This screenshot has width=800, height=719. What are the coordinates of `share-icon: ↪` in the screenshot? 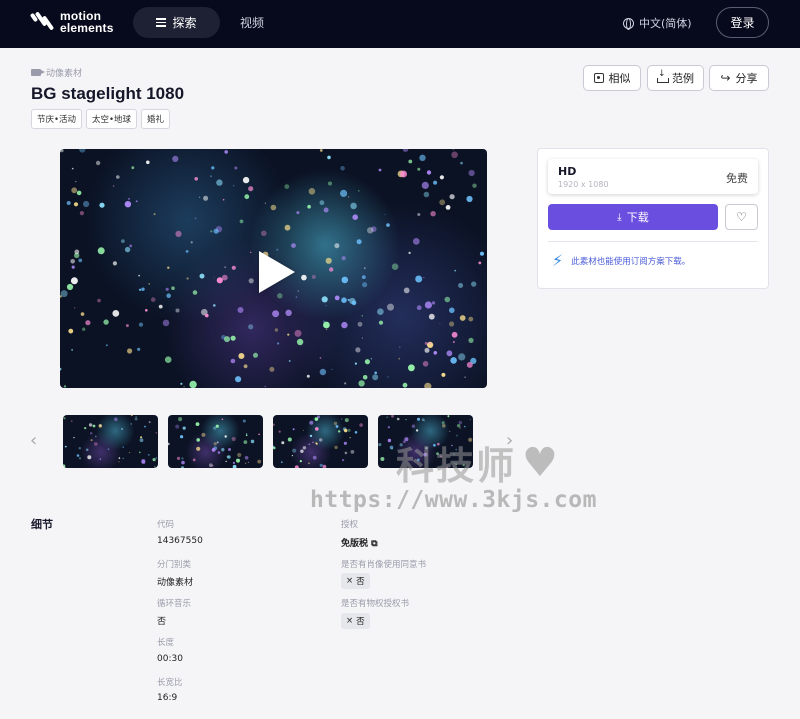 It's located at (725, 78).